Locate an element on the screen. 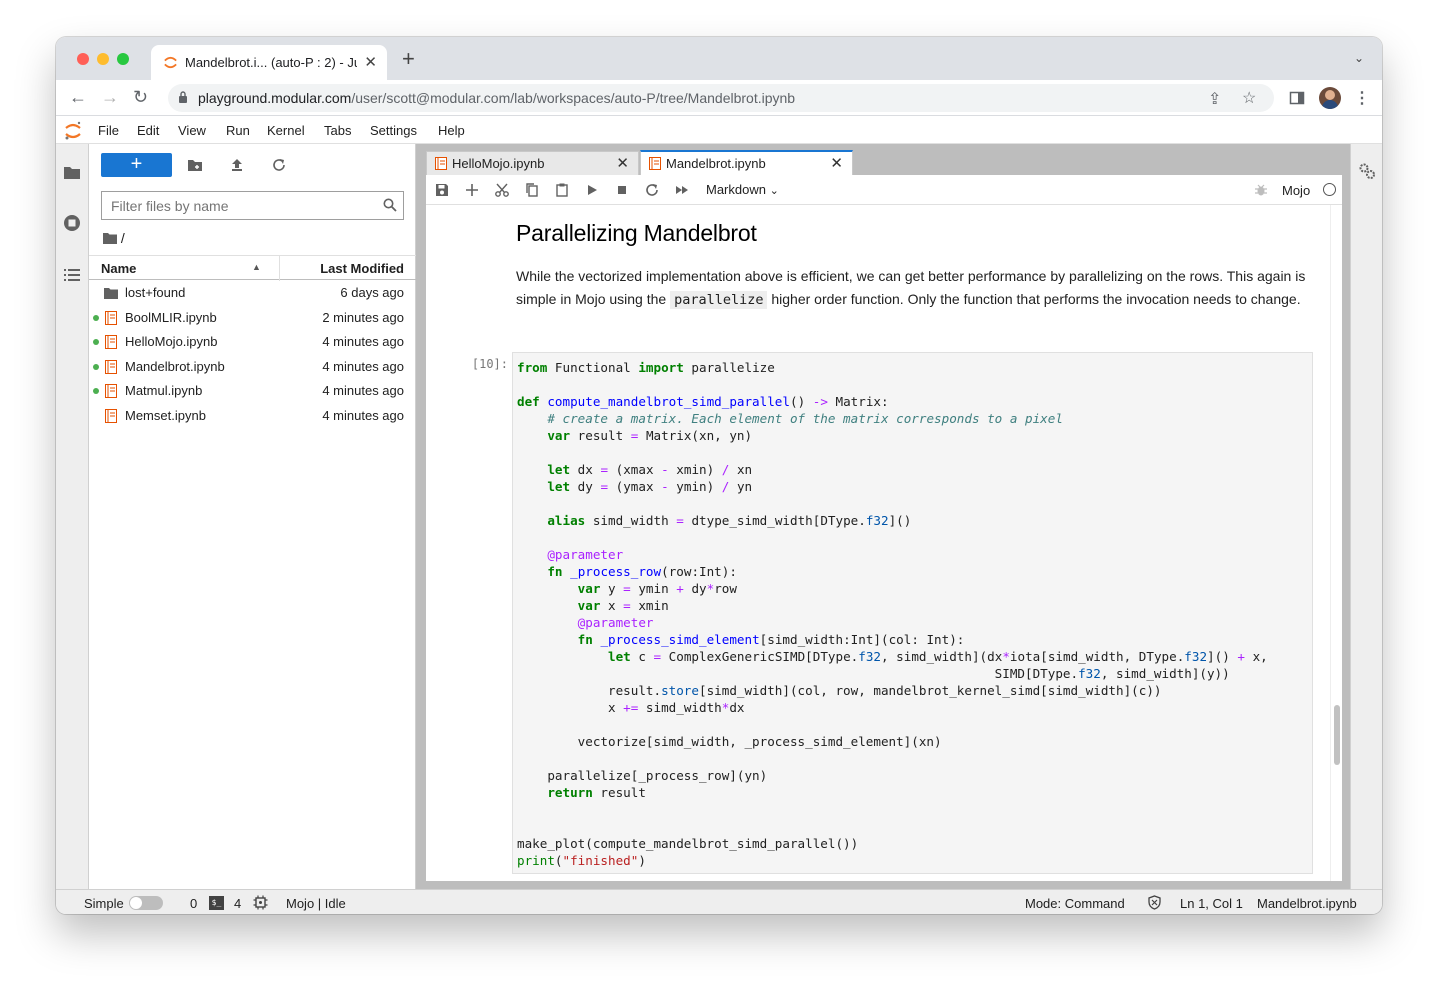 The width and height of the screenshot is (1438, 988). profile-avatar is located at coordinates (1330, 98).